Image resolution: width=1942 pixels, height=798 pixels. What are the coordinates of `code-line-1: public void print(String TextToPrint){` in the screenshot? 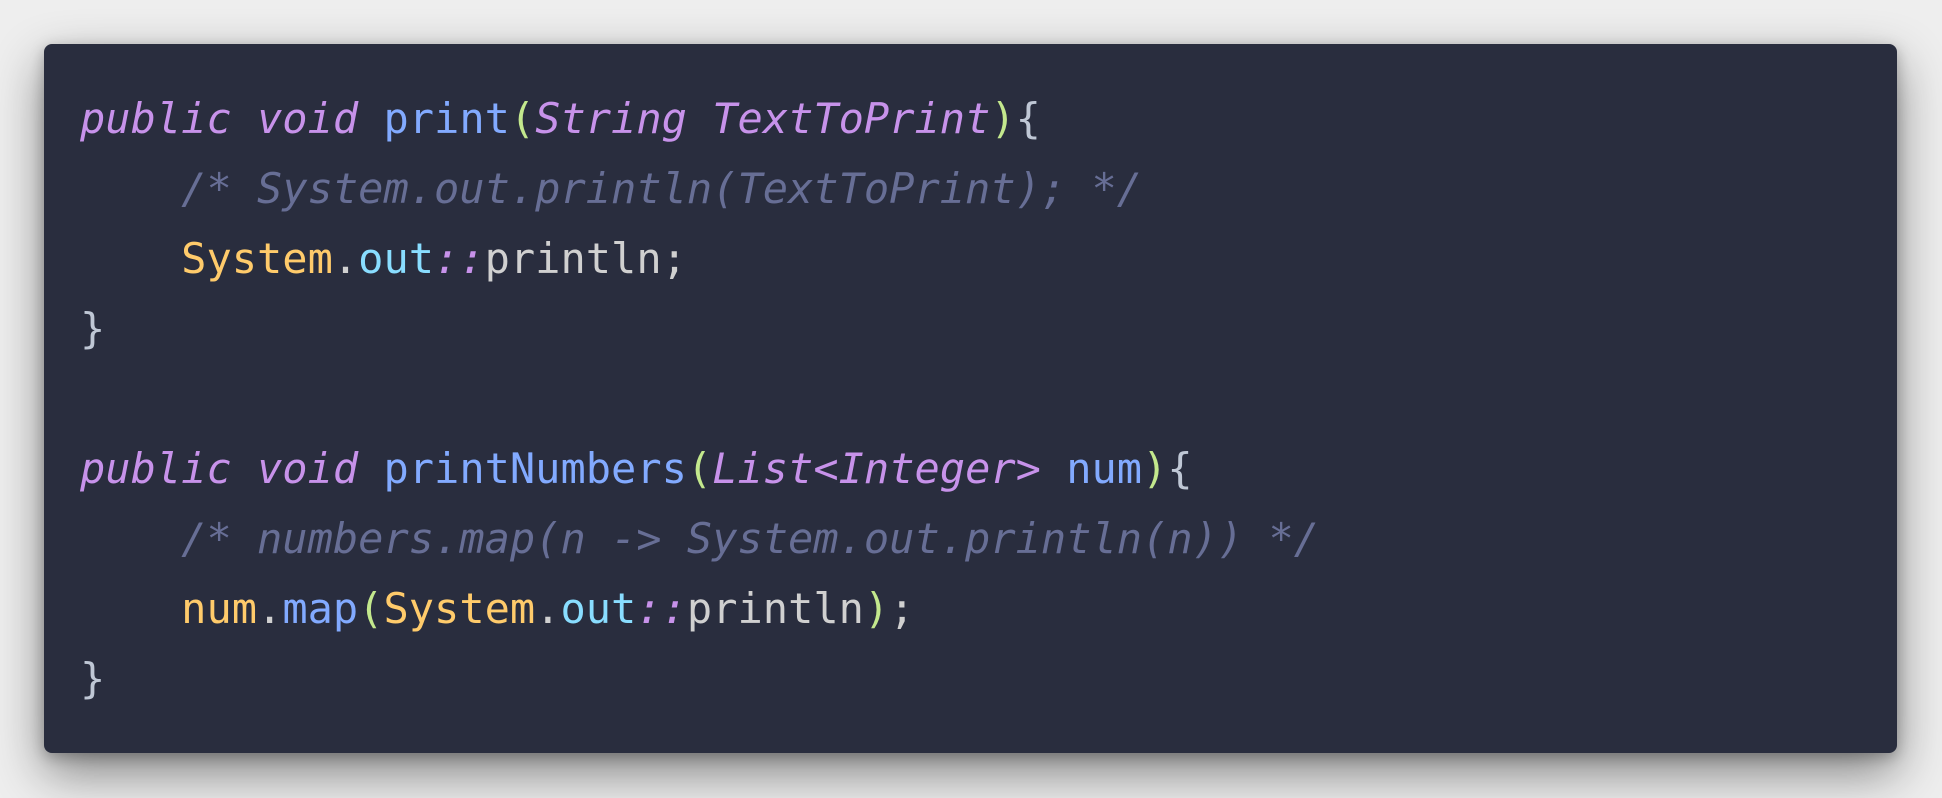 It's located at (988, 119).